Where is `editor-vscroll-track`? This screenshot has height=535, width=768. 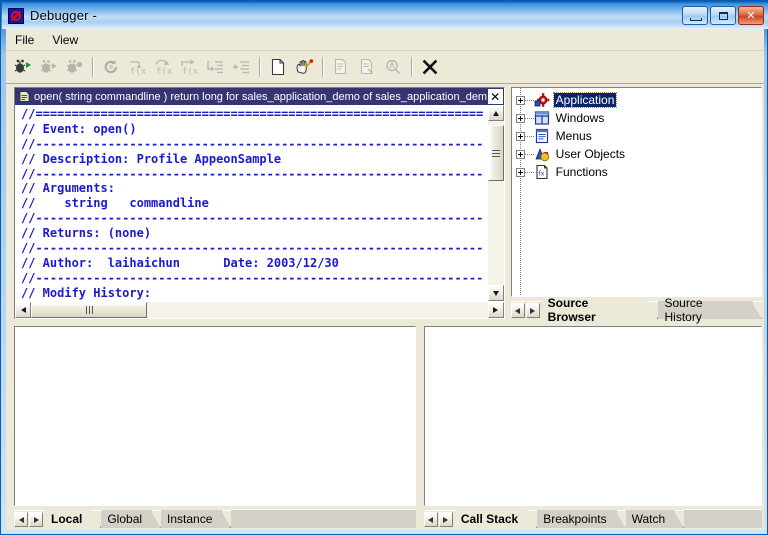 editor-vscroll-track is located at coordinates (495, 203).